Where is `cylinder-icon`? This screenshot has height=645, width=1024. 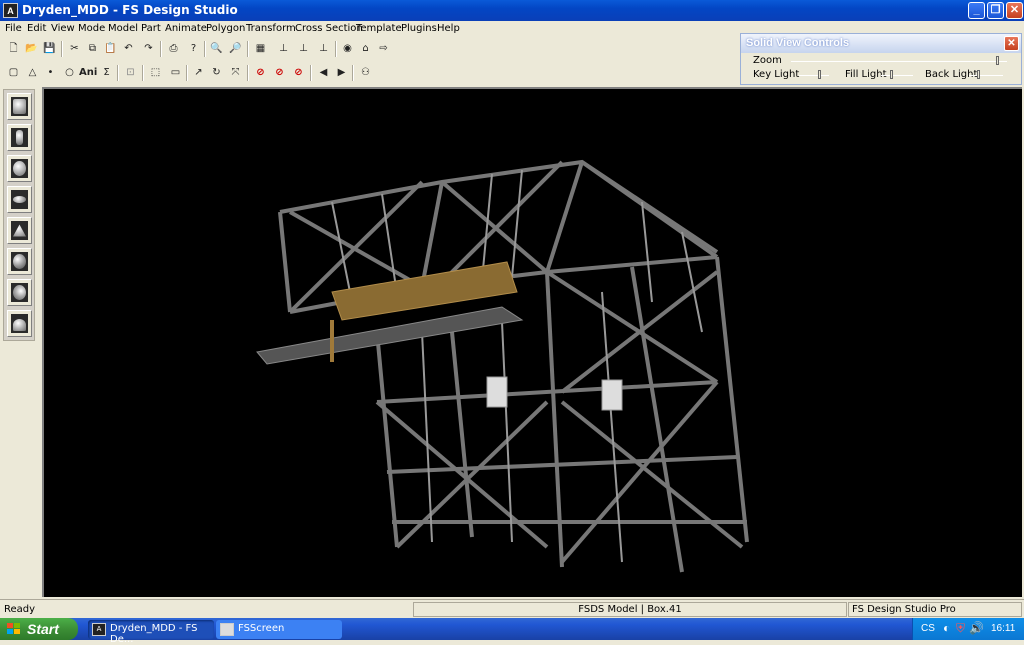 cylinder-icon is located at coordinates (19, 137).